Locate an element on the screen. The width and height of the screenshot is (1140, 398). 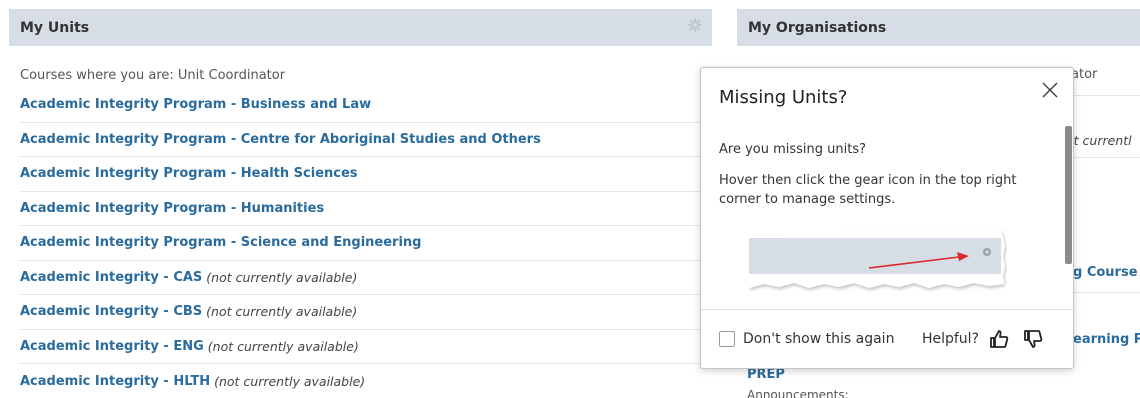
unit-link: Academic Integrity Program - Humanities is located at coordinates (172, 208).